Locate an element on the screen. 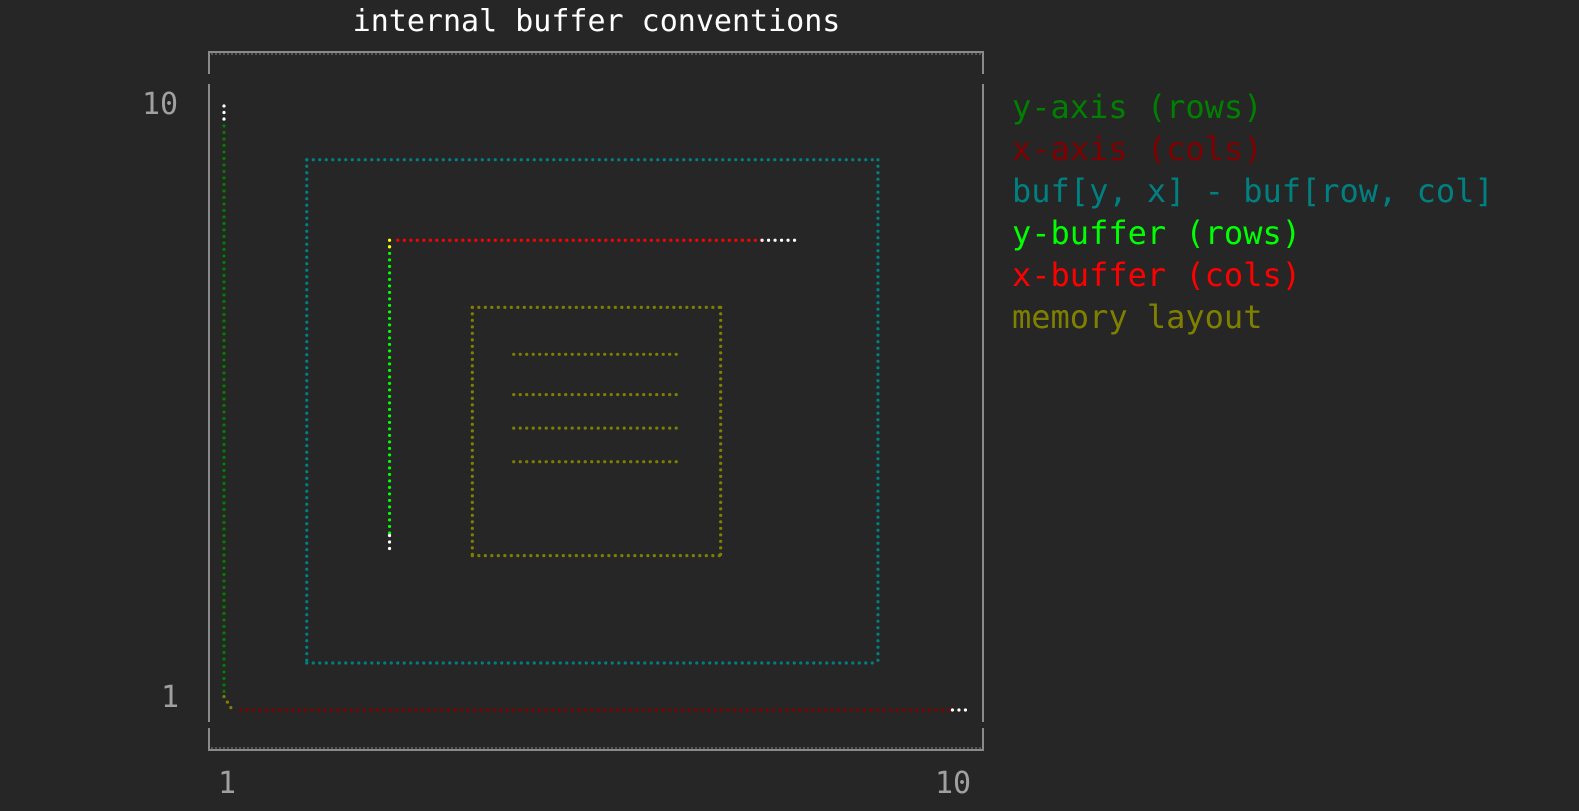 The image size is (1579, 811). x-tick-label-10: 10 is located at coordinates (953, 783).